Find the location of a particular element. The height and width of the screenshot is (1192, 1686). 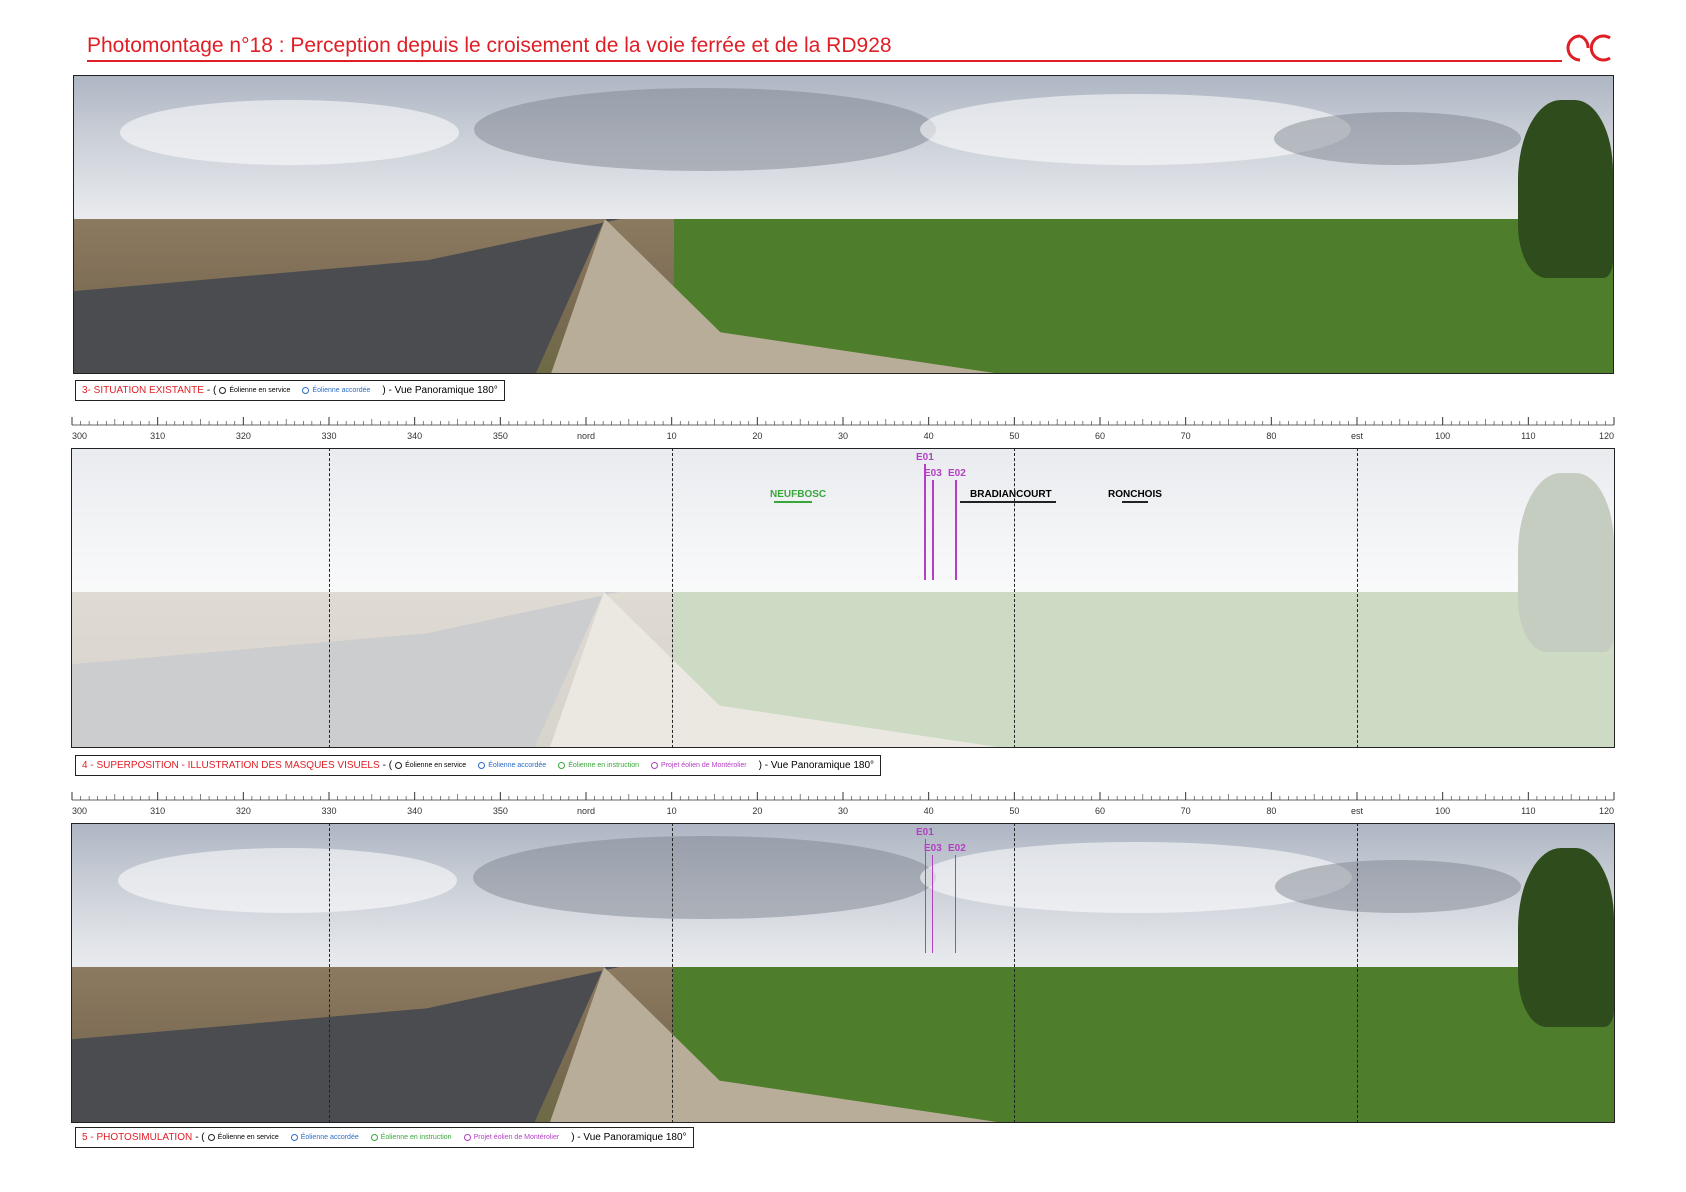

turbine-e01-mast is located at coordinates (925, 522).